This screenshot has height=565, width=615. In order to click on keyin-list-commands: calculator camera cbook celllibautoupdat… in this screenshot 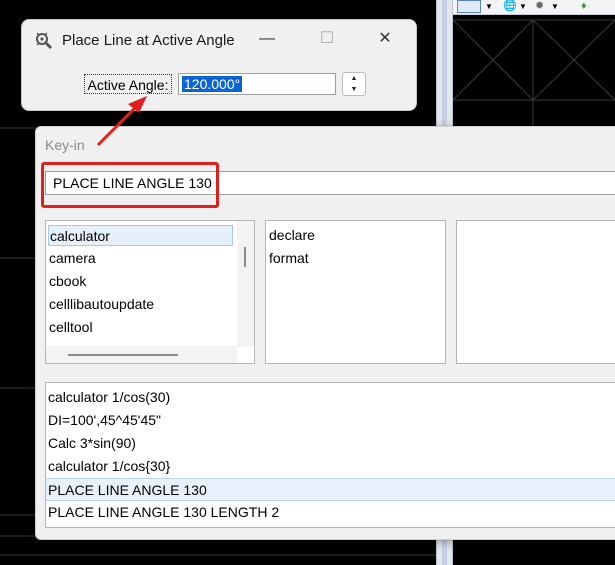, I will do `click(150, 292)`.